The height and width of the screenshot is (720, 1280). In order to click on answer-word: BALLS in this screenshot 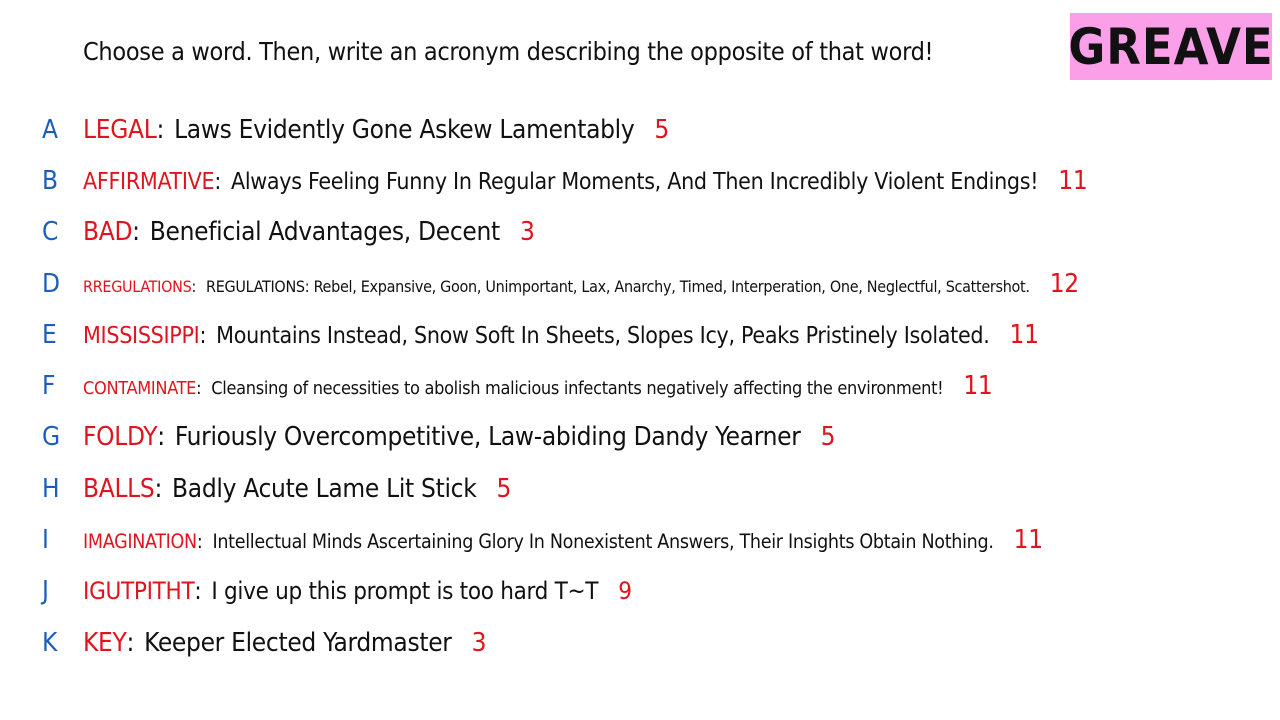, I will do `click(119, 488)`.